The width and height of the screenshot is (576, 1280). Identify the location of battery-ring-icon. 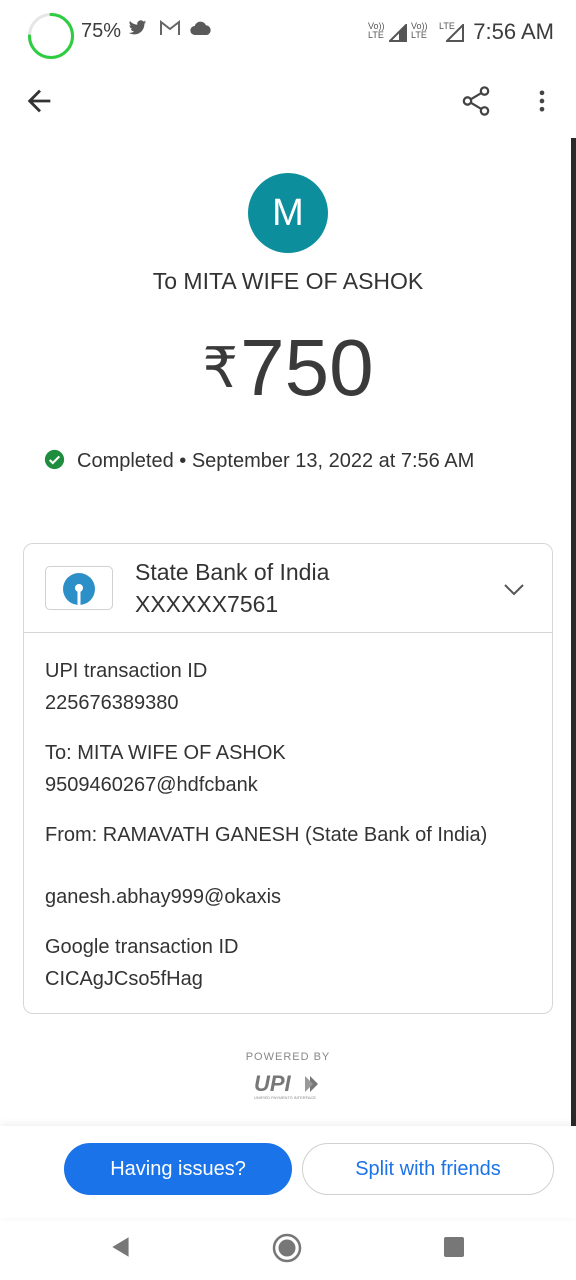
(51, 36).